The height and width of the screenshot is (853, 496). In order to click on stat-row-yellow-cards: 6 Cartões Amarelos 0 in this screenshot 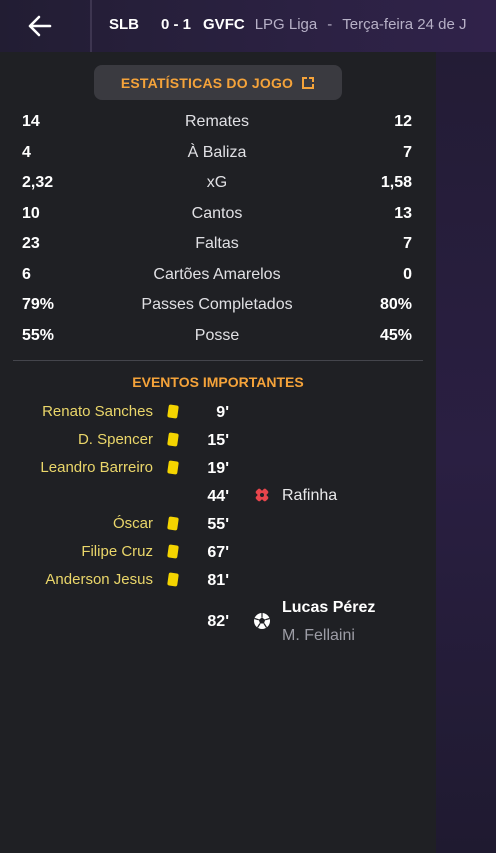, I will do `click(217, 277)`.